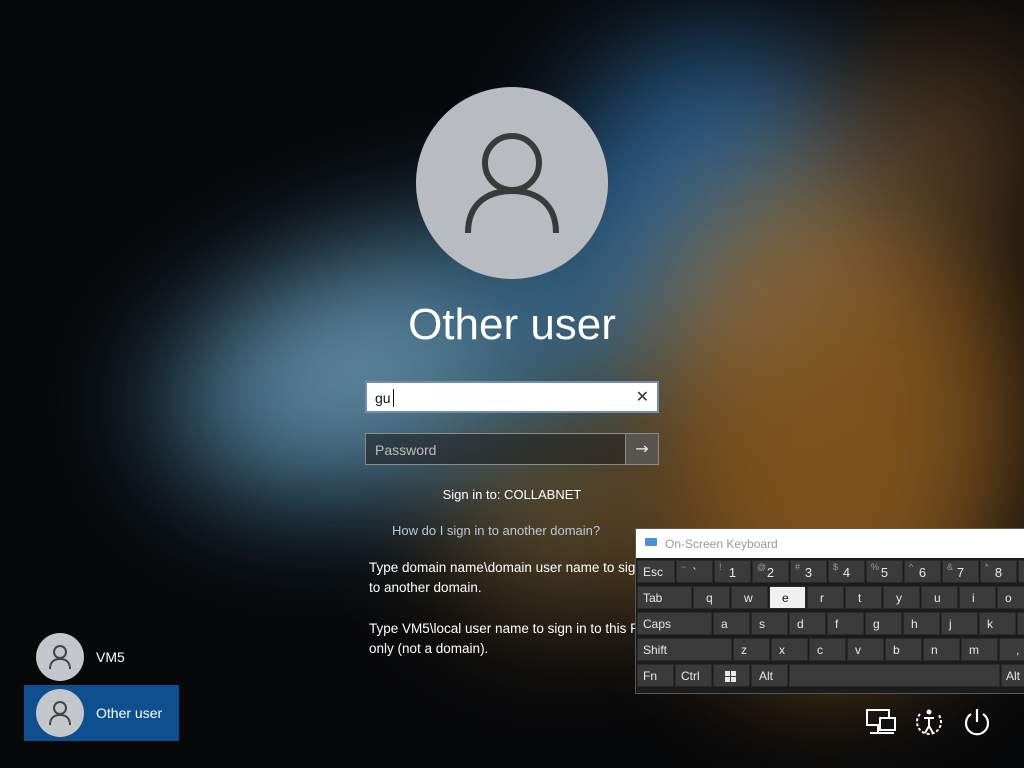  Describe the element at coordinates (641, 449) in the screenshot. I see `submit-arrow-button: →` at that location.